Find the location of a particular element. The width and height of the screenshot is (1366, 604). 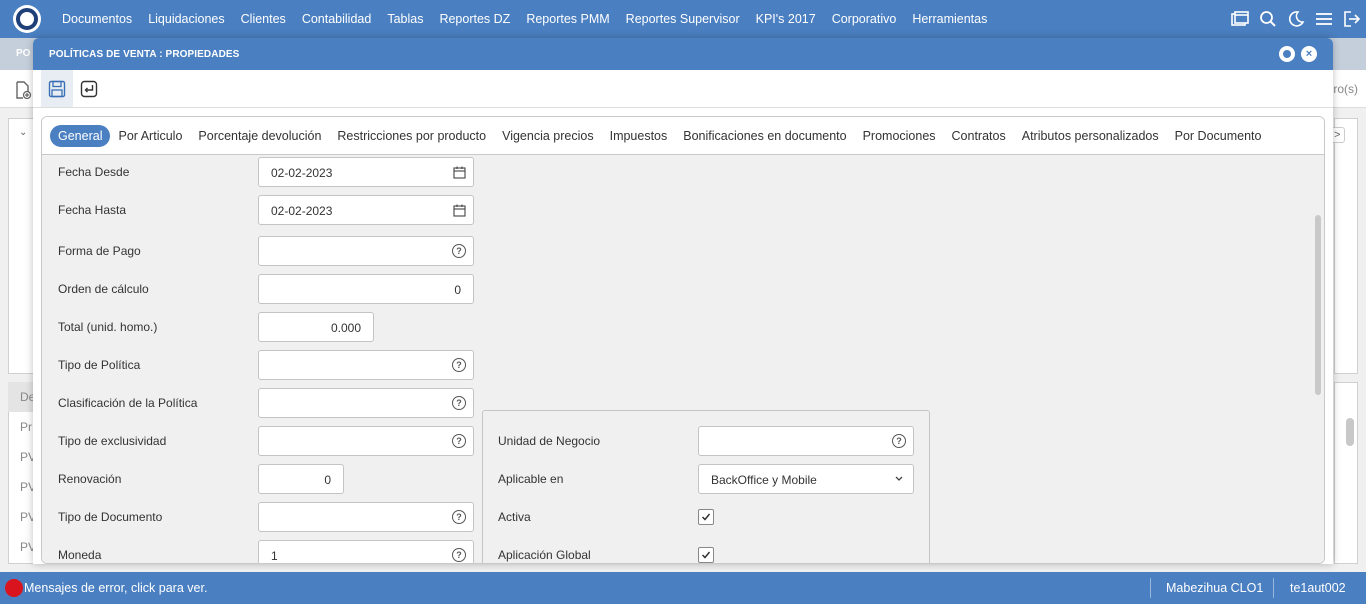

menu-icon is located at coordinates (1324, 19).